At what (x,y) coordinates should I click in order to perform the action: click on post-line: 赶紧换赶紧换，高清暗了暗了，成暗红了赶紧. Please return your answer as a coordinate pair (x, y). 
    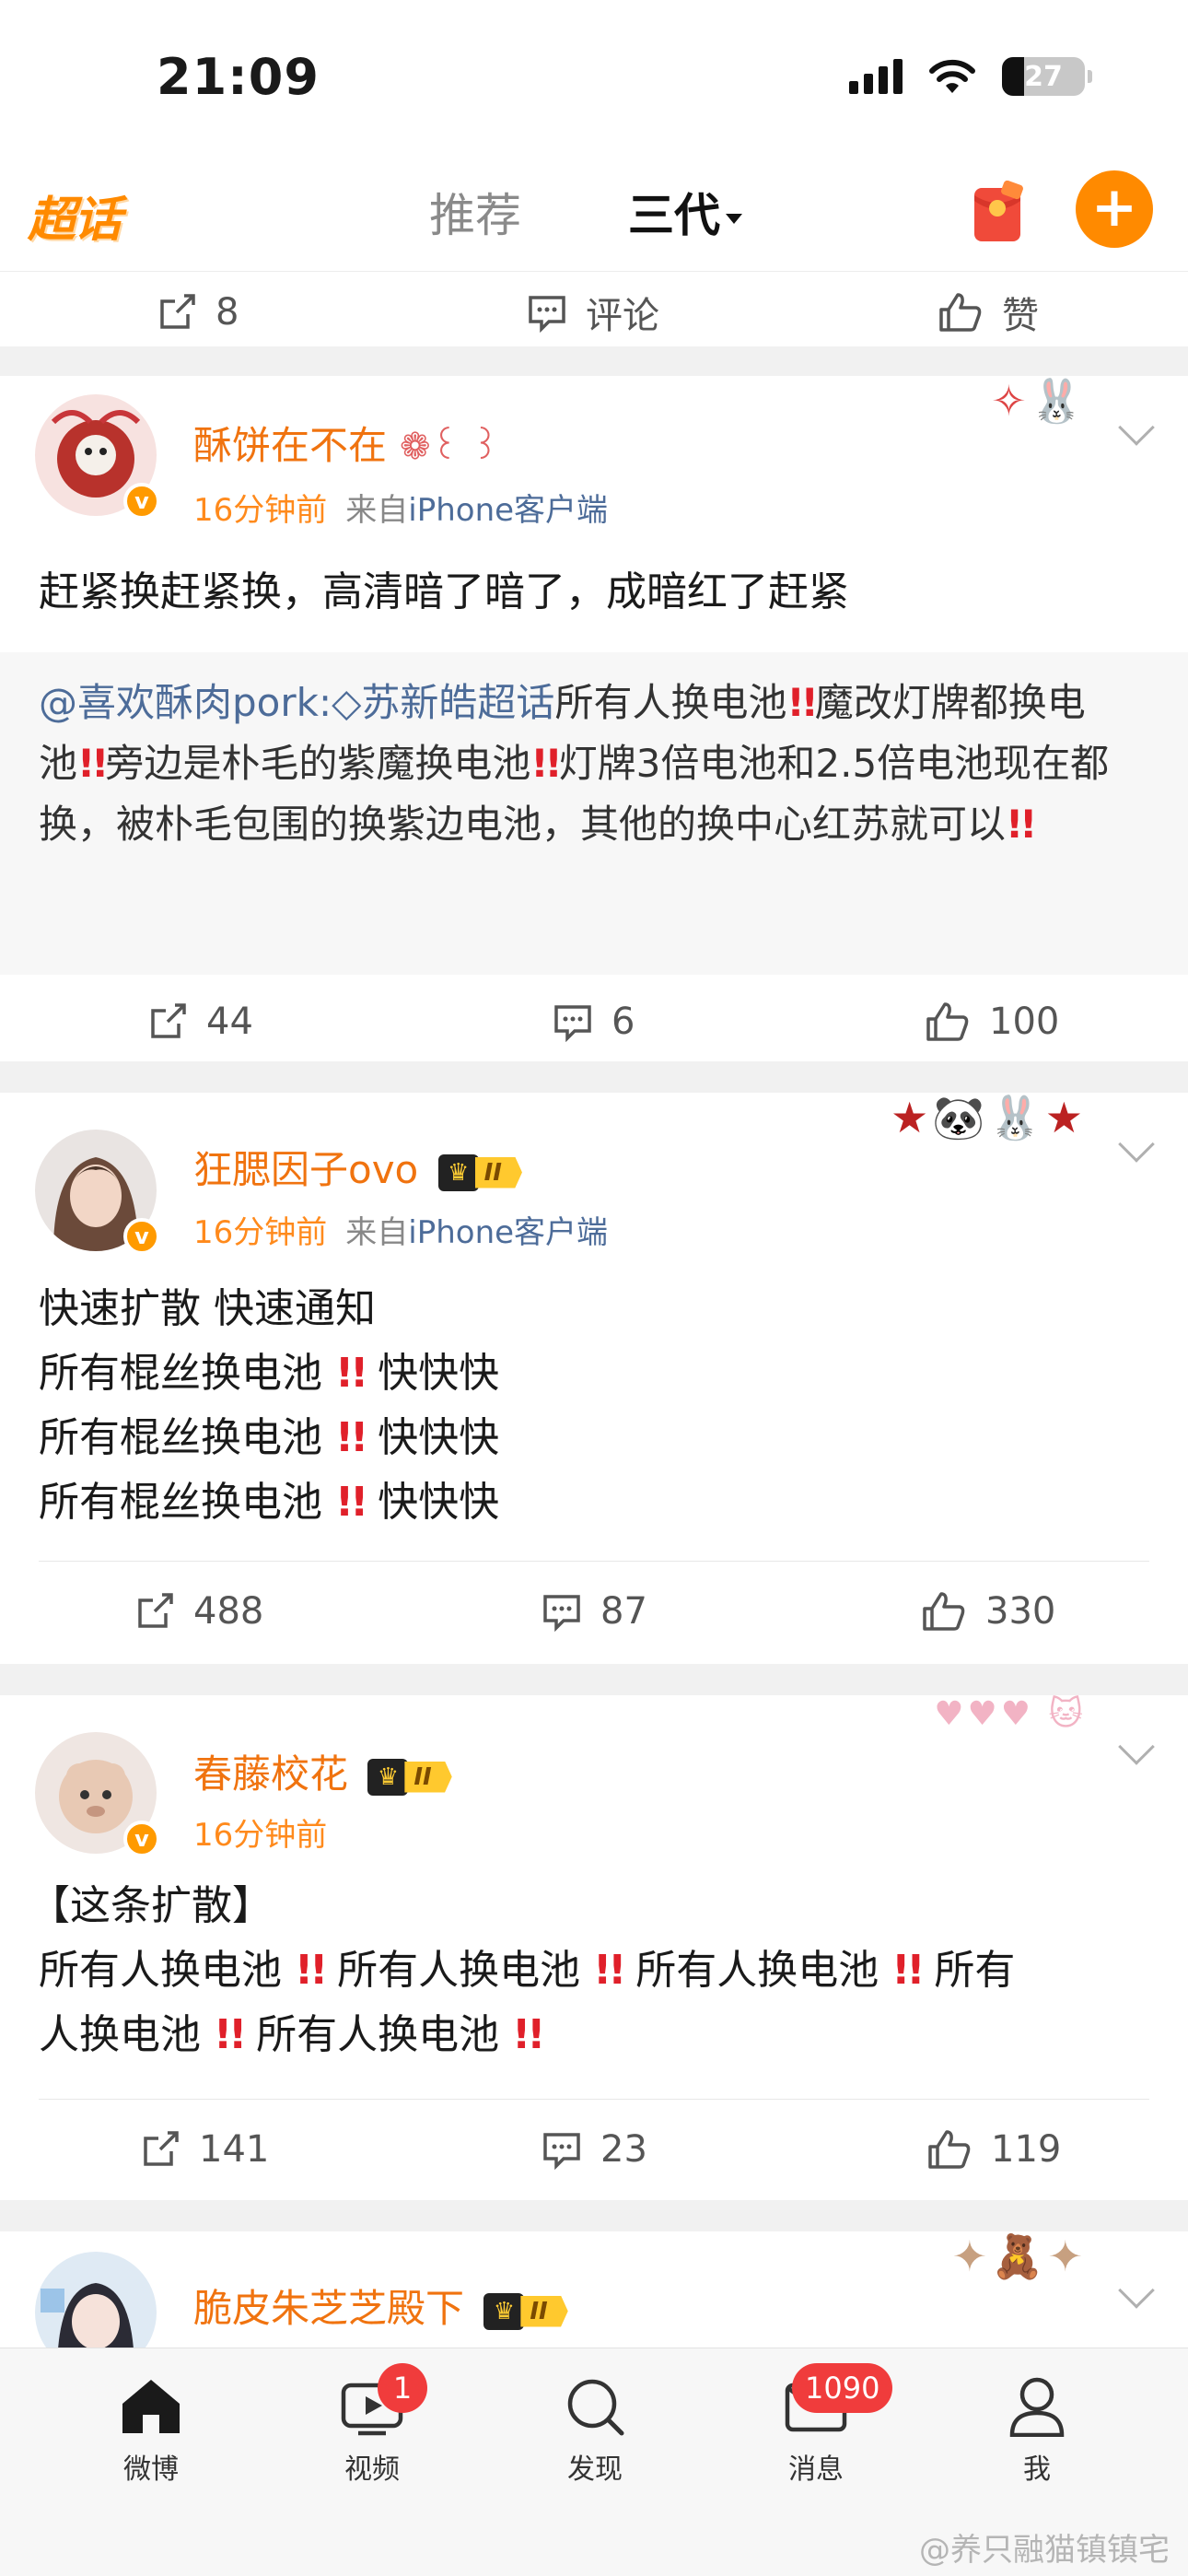
    Looking at the image, I should click on (444, 591).